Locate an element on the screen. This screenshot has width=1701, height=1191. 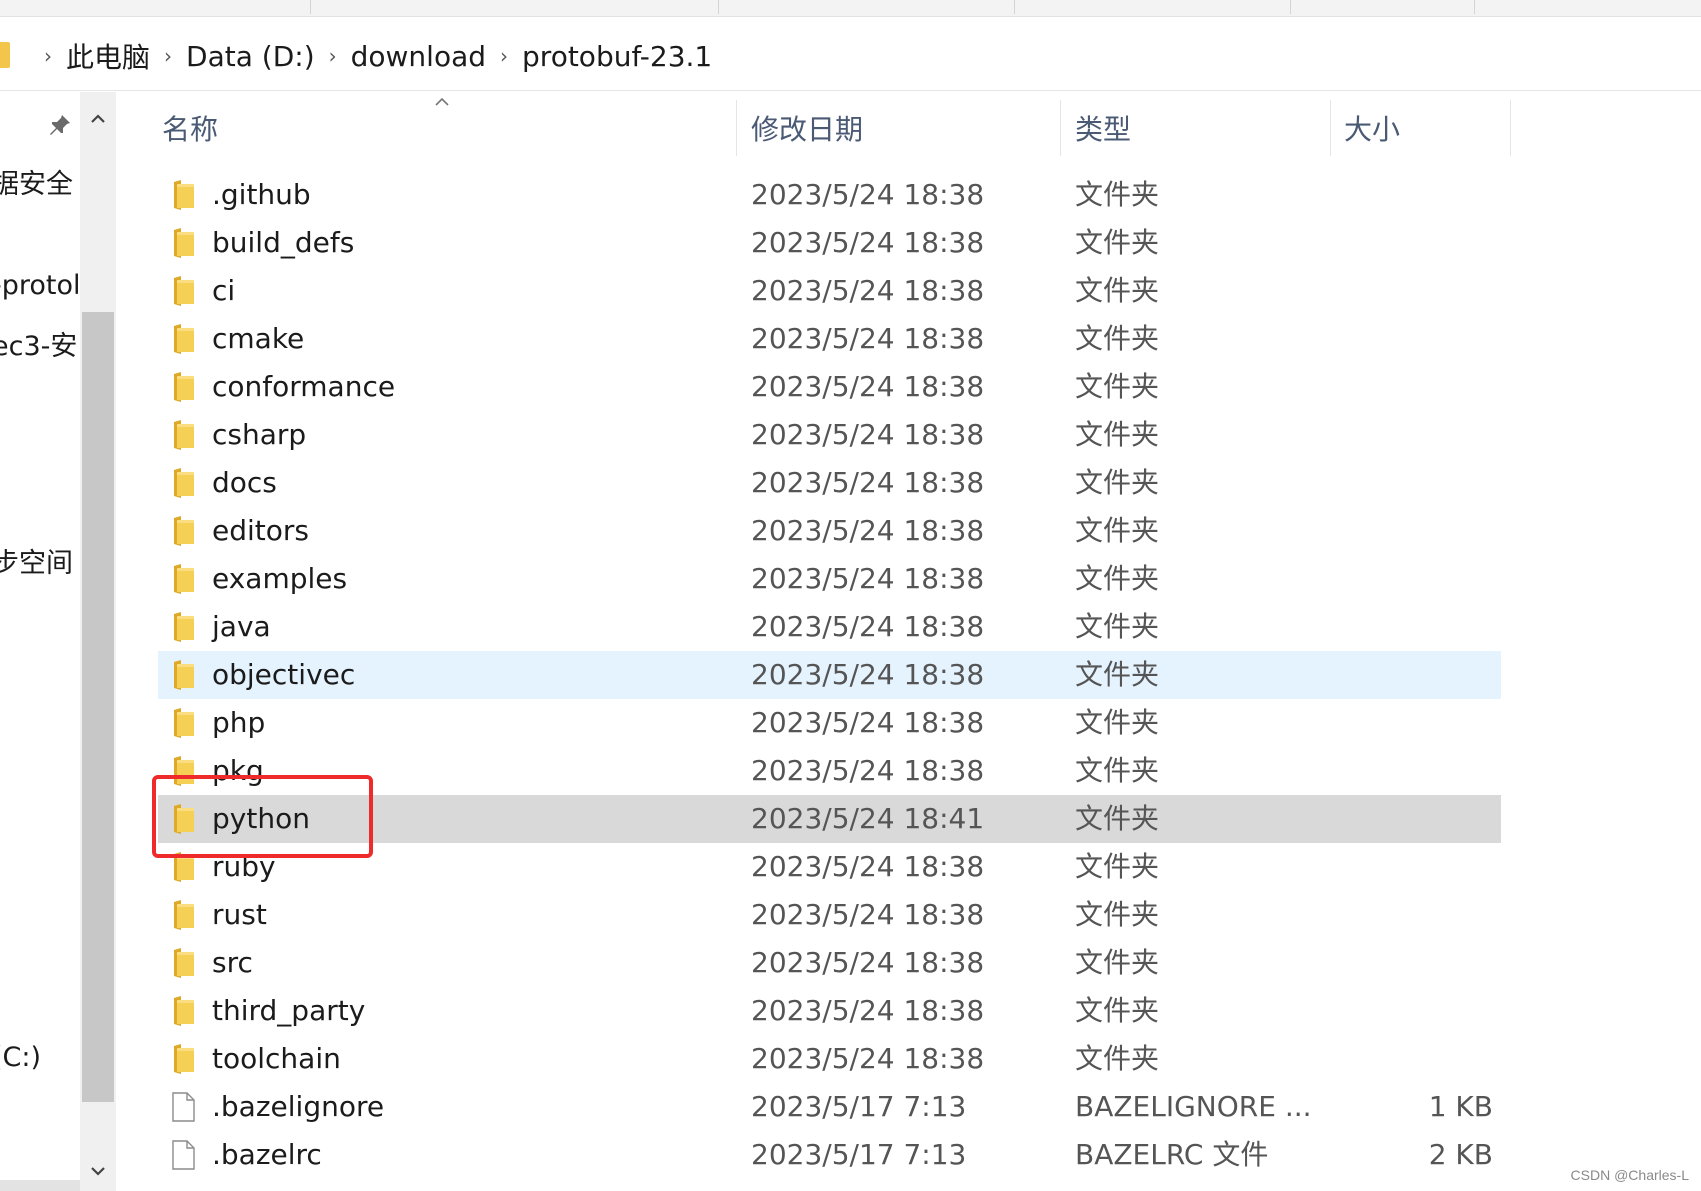
file-row-php: php 2023/5/24 18:38 文件夹 is located at coordinates (829, 723).